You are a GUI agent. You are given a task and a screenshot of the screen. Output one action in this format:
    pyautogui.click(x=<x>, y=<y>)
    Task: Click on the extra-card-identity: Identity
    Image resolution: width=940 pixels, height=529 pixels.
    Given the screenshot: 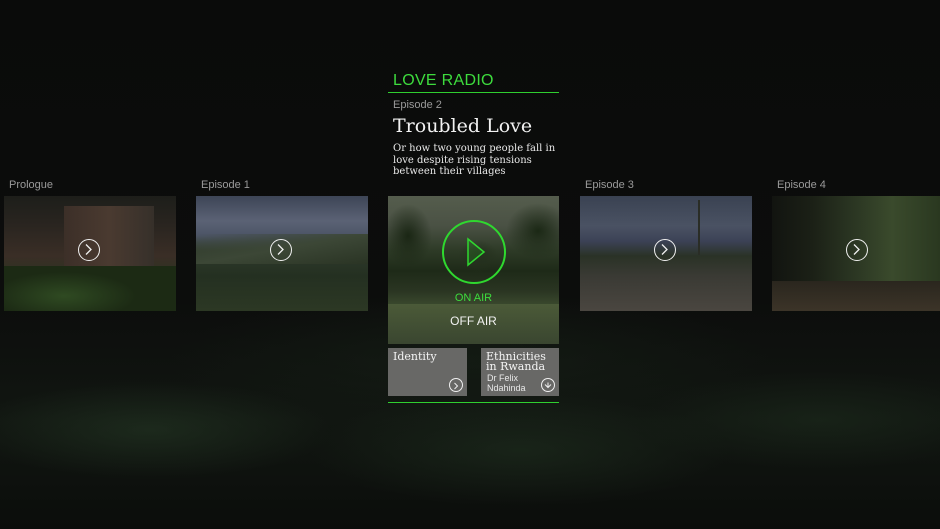 What is the action you would take?
    pyautogui.click(x=427, y=372)
    